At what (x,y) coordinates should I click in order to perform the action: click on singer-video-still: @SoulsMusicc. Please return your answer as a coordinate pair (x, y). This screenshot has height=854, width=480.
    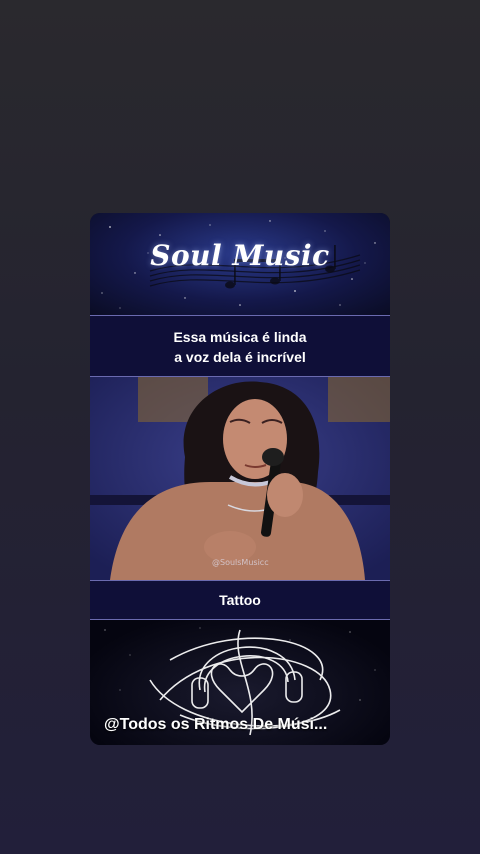
    Looking at the image, I should click on (240, 478).